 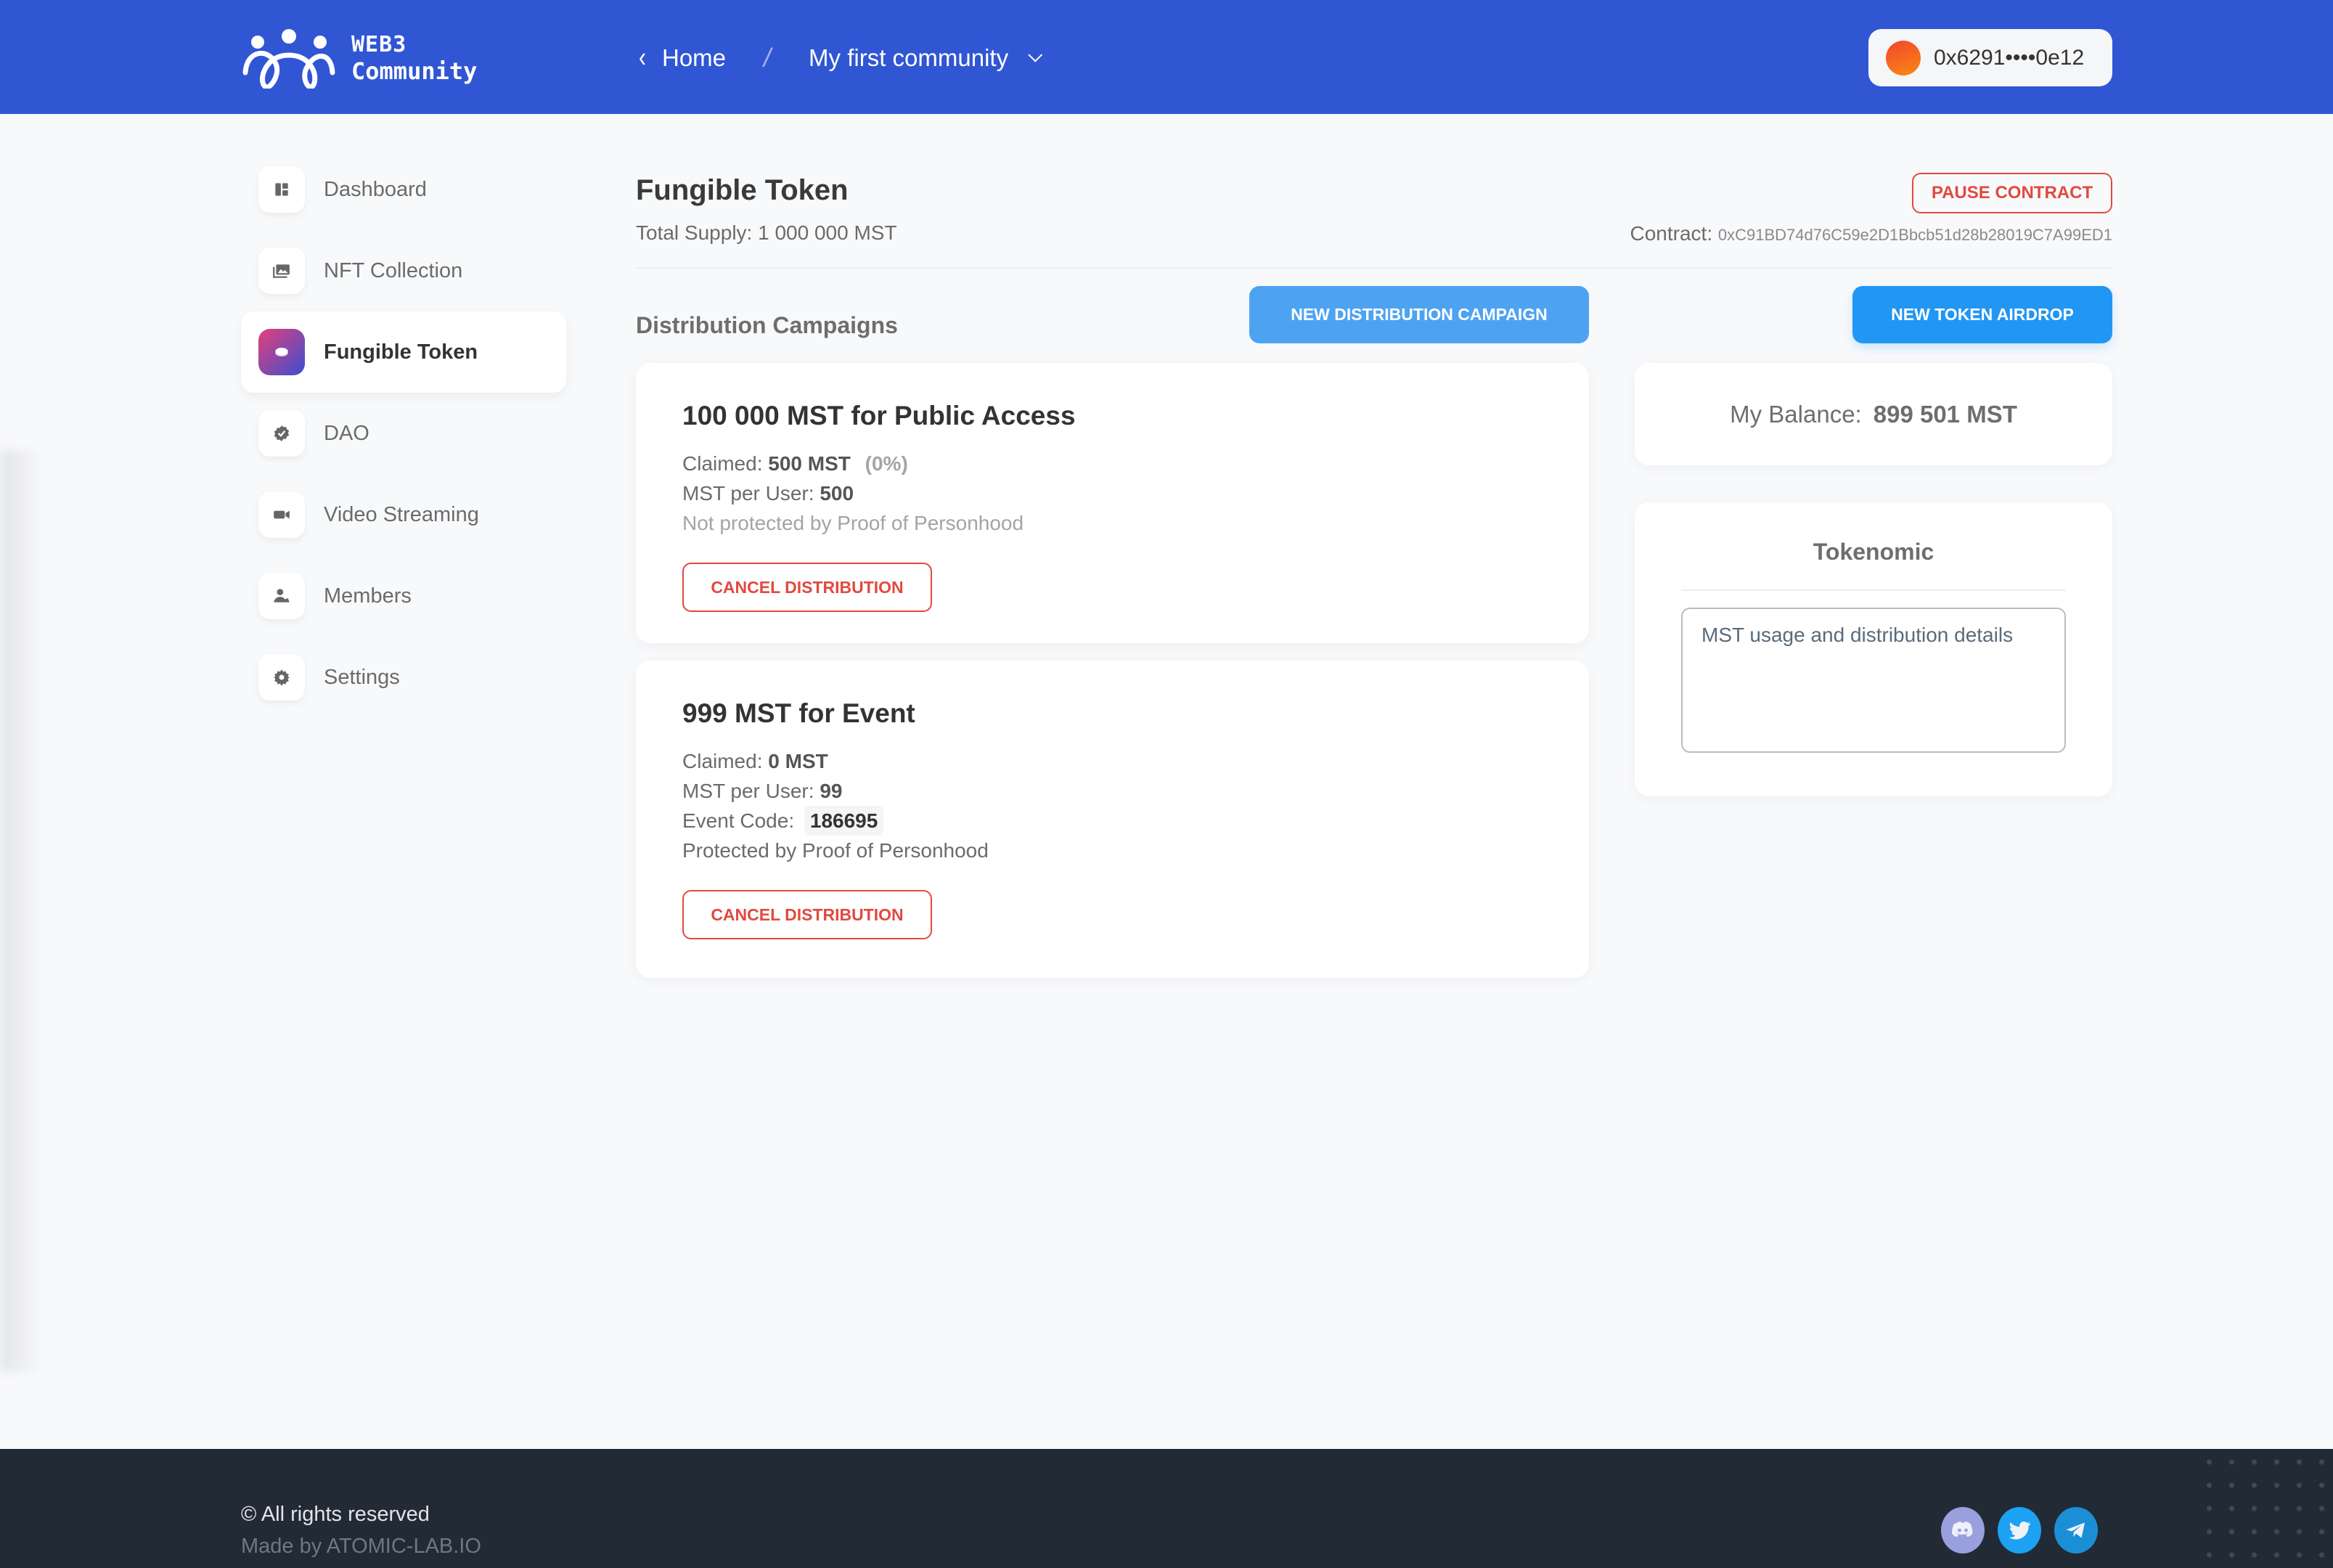 I want to click on new-token-airdrop-button: NEW TOKEN AIRDROP, so click(x=1982, y=314).